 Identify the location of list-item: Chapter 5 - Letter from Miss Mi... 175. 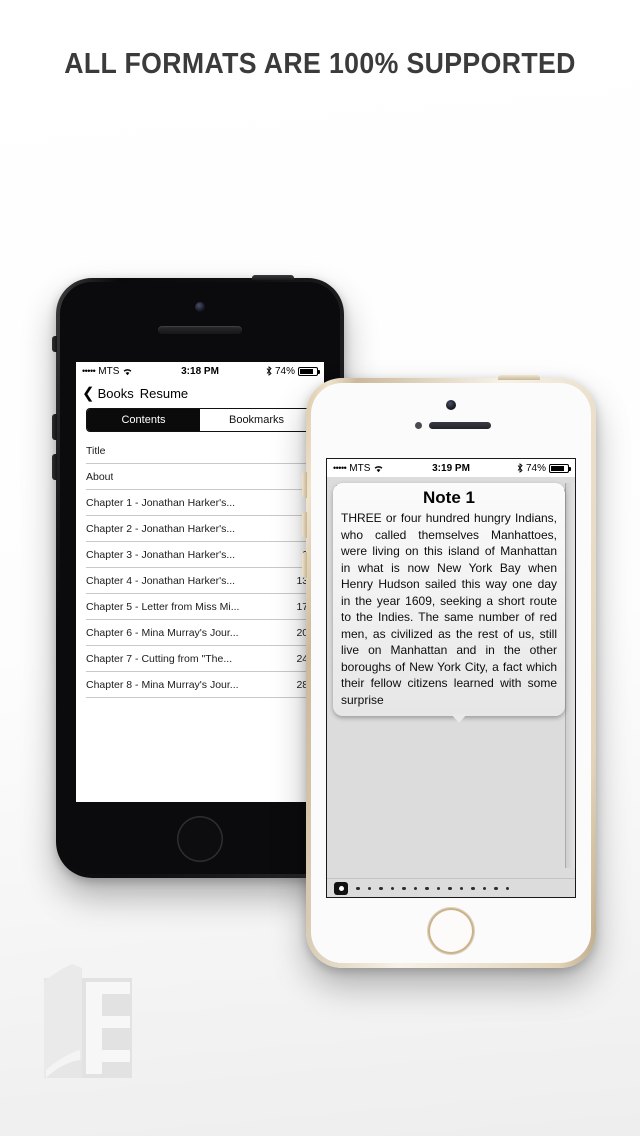
(200, 607).